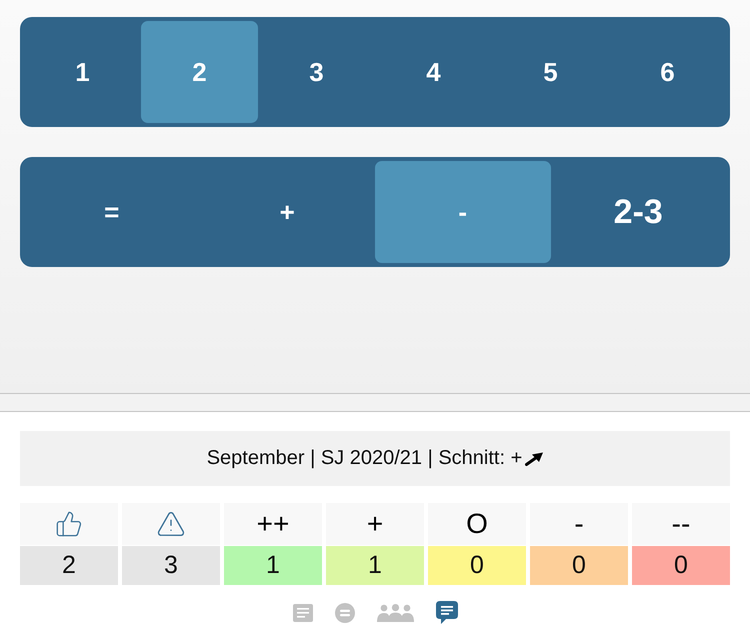 The image size is (750, 631). What do you see at coordinates (316, 72) in the screenshot?
I see `grade-option: 3` at bounding box center [316, 72].